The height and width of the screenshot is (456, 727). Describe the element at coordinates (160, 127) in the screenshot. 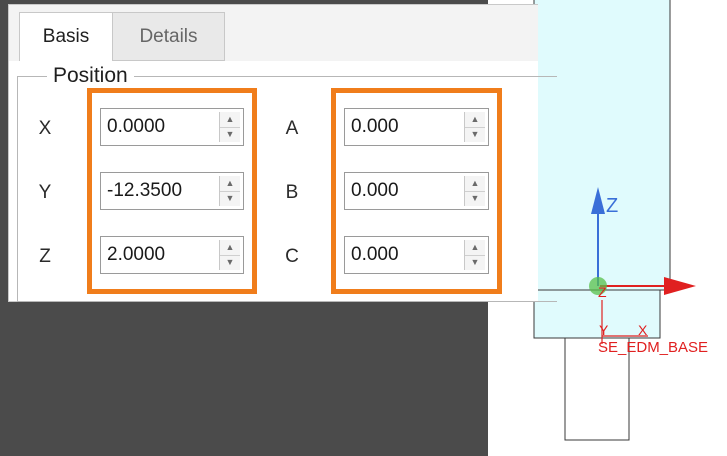

I see `x-value-field: 0.0000` at that location.